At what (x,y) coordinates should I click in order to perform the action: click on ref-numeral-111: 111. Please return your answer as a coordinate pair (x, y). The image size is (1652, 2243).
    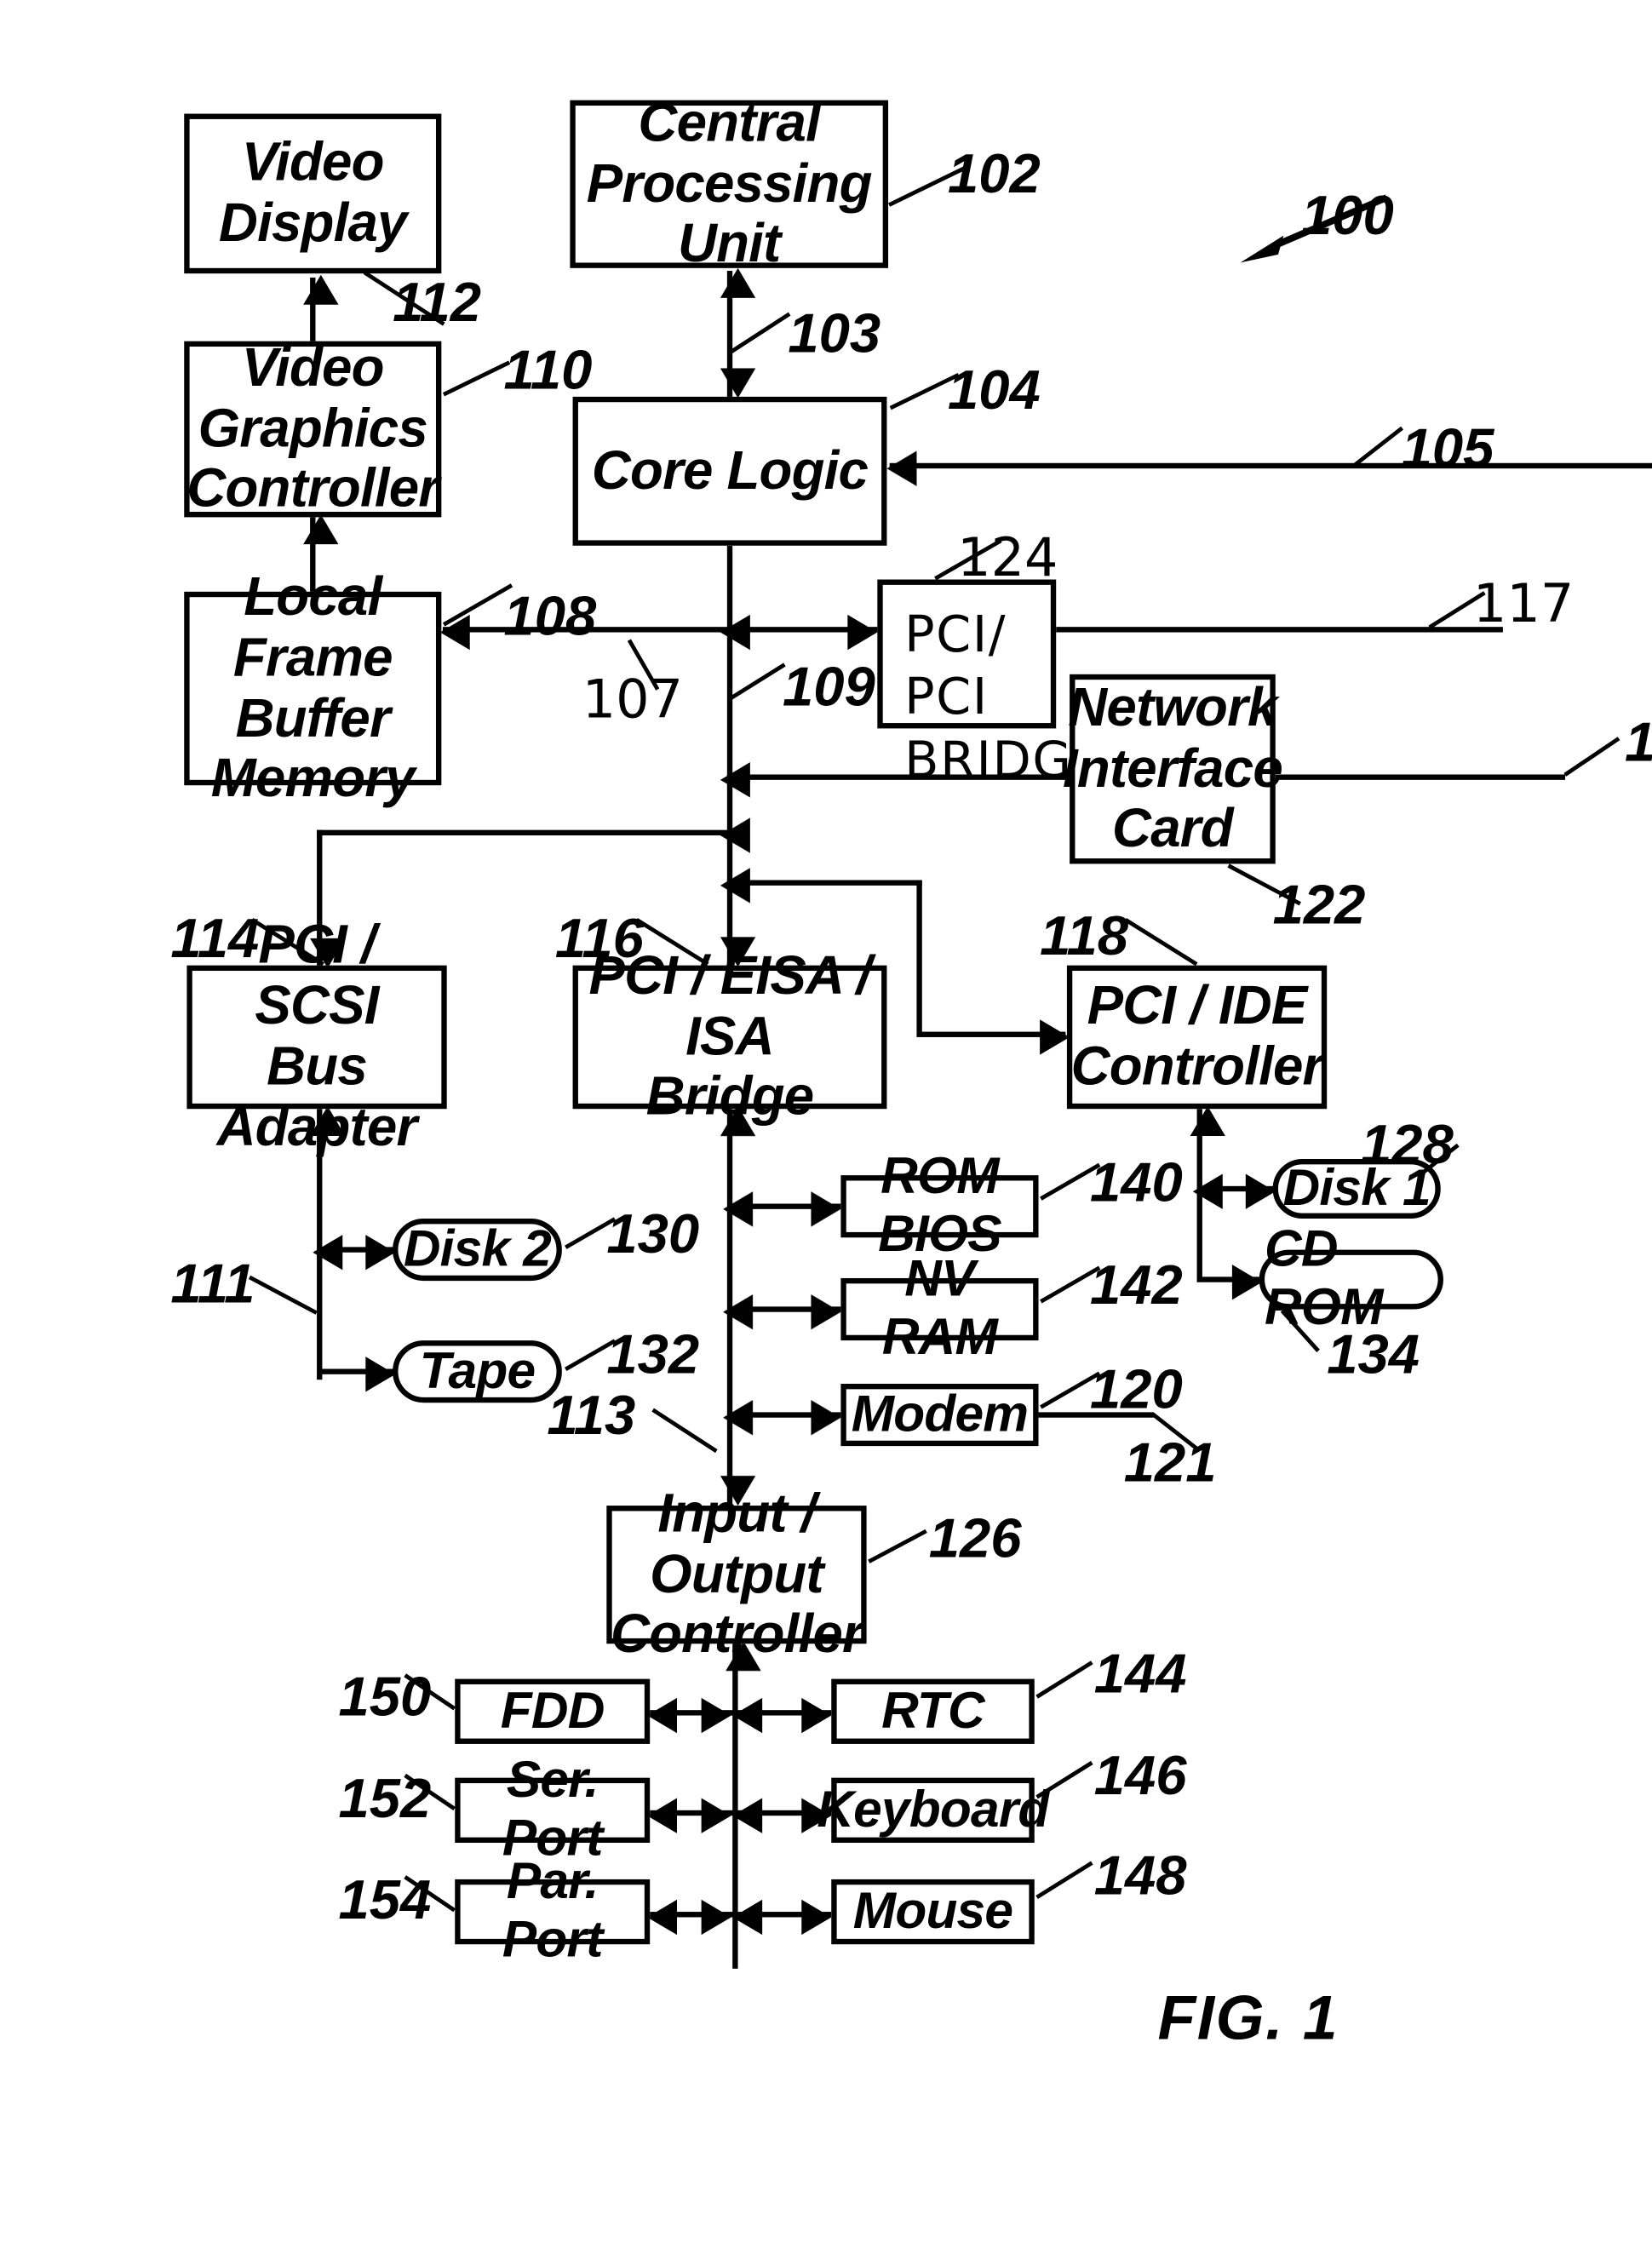
    Looking at the image, I should click on (212, 1283).